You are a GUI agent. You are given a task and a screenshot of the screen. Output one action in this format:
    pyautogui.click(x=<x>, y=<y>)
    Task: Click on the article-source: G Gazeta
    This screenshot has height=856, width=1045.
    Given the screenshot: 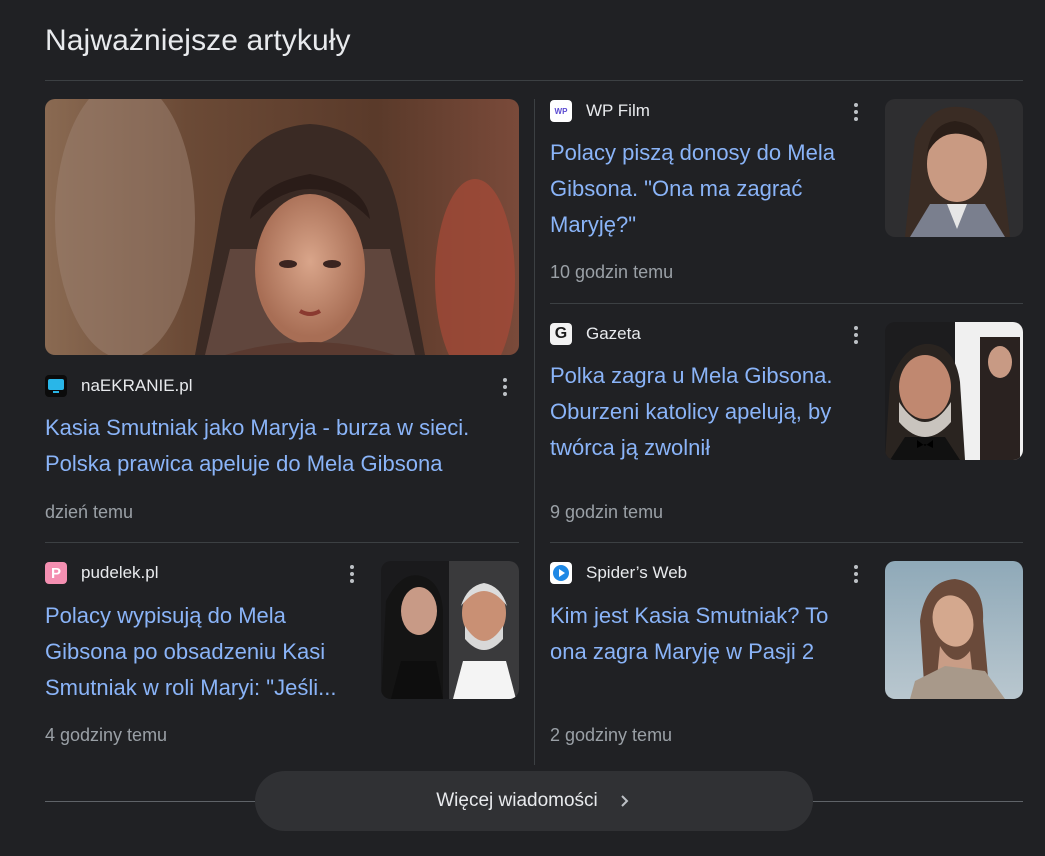 What is the action you would take?
    pyautogui.click(x=595, y=334)
    